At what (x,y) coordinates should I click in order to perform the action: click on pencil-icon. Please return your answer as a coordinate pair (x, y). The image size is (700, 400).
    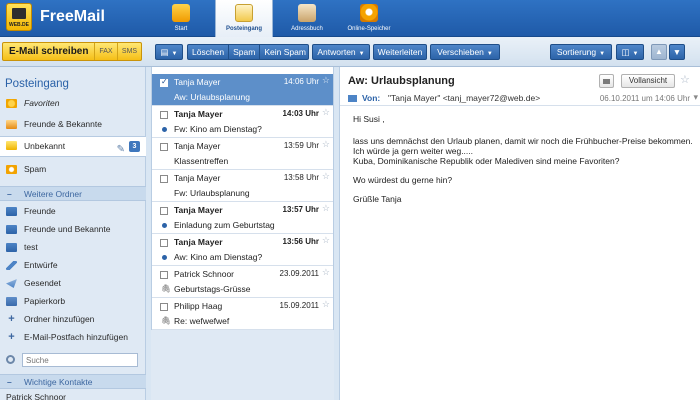
    Looking at the image, I should click on (11, 265).